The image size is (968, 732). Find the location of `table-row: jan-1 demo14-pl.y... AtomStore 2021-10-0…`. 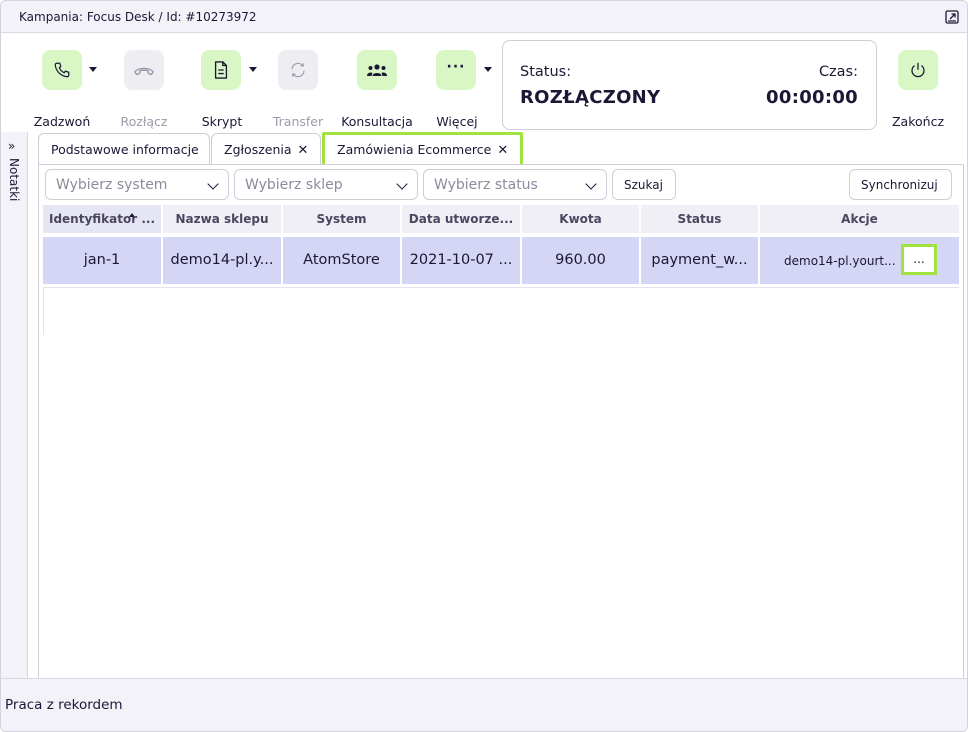

table-row: jan-1 demo14-pl.y... AtomStore 2021-10-0… is located at coordinates (501, 260).